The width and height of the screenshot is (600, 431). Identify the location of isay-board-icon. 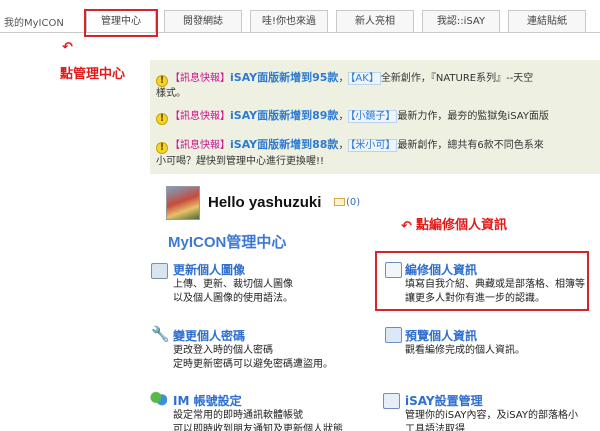
(391, 401).